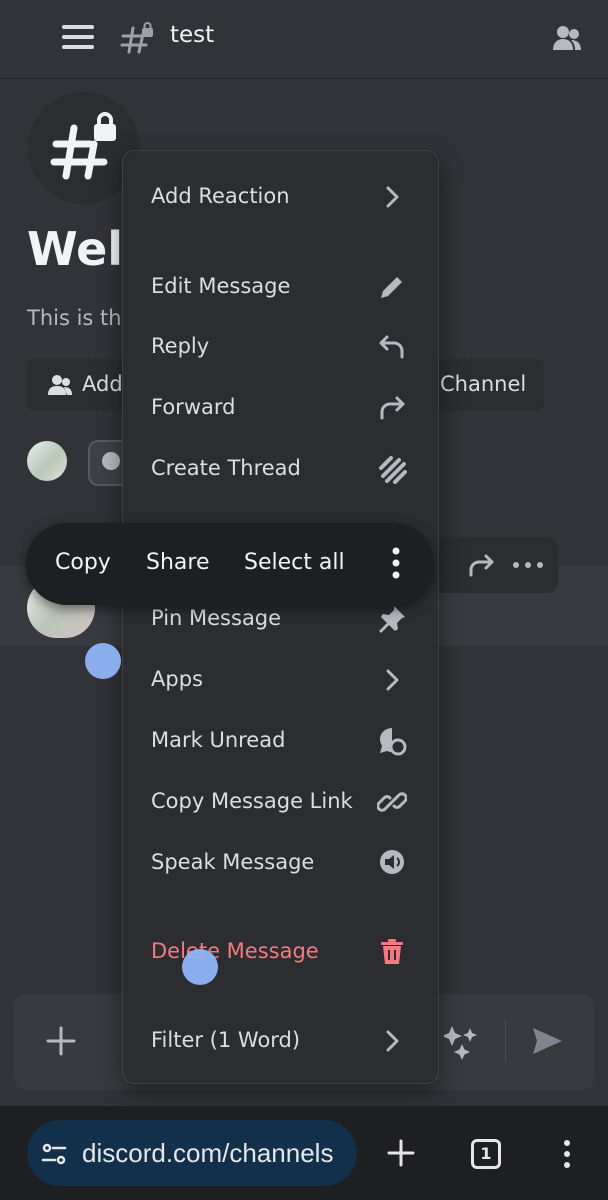  I want to click on locked-channel-icon, so click(138, 40).